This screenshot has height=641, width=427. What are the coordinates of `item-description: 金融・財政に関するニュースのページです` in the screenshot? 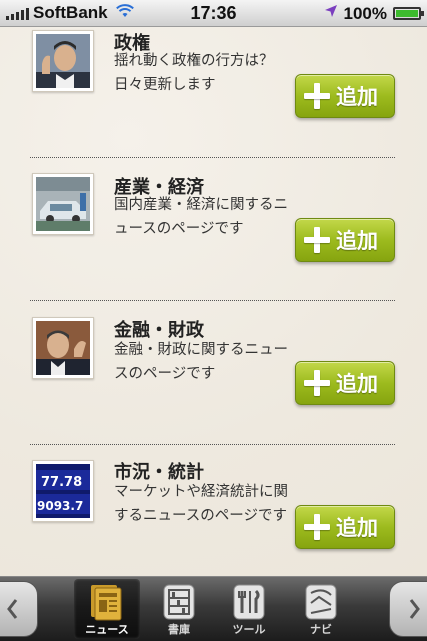 It's located at (201, 362).